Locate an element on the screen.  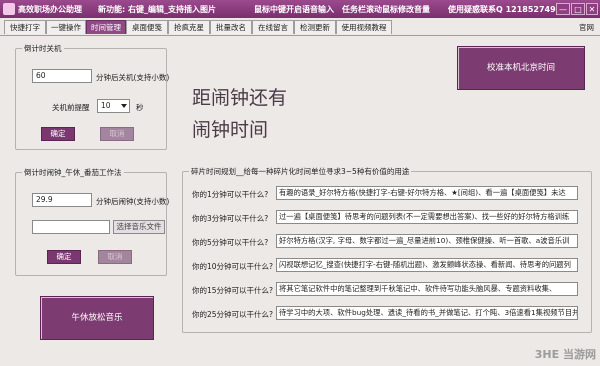
close-button: ✕ is located at coordinates (592, 9).